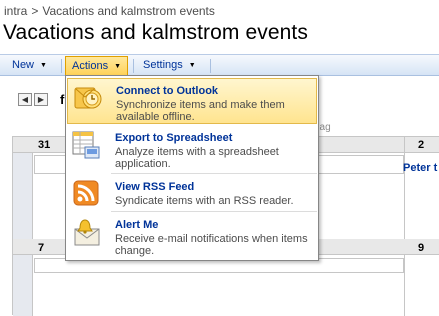 Image resolution: width=439 pixels, height=316 pixels. Describe the element at coordinates (87, 232) in the screenshot. I see `alert-bell-icon` at that location.